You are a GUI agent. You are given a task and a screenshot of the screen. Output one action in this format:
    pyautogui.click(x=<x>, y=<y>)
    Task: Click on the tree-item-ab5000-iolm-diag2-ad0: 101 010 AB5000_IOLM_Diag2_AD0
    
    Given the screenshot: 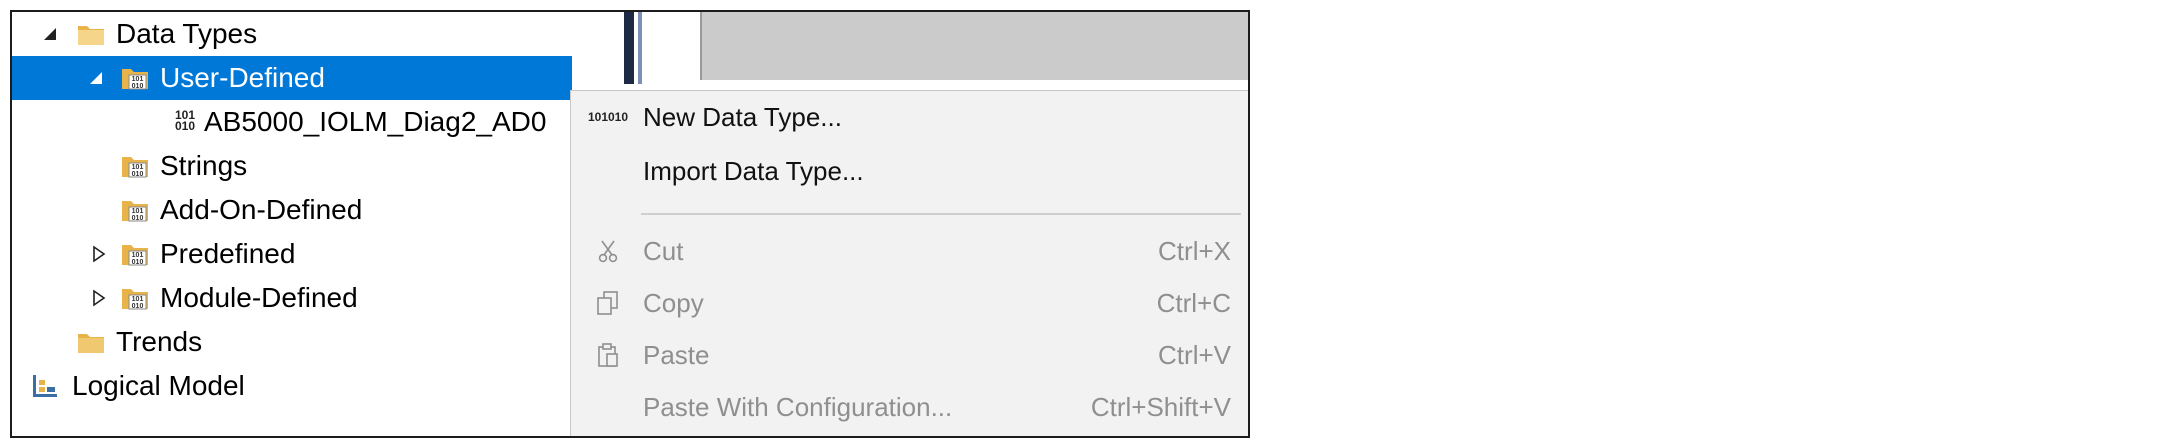 What is the action you would take?
    pyautogui.click(x=298, y=122)
    